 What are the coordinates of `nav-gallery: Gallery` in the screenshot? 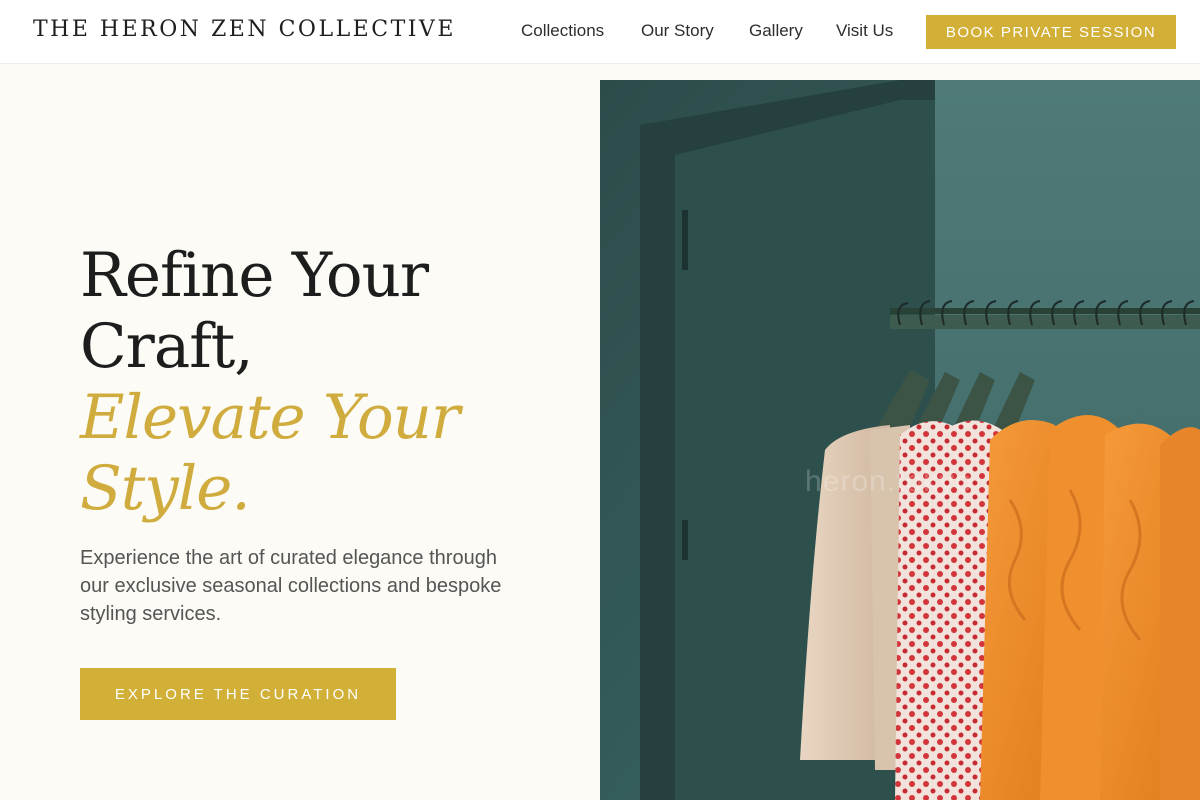 It's located at (776, 31).